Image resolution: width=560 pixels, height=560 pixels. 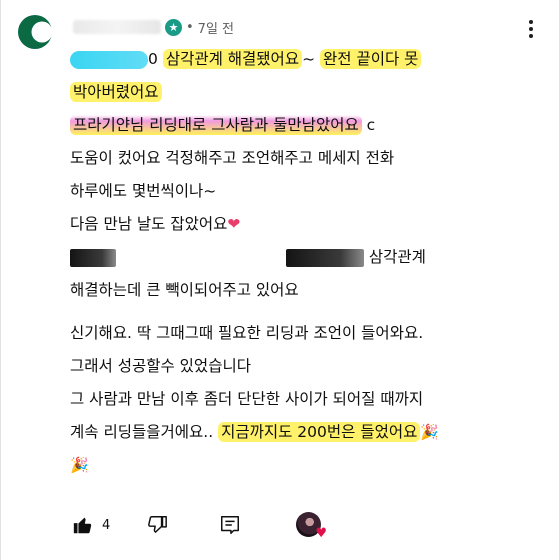 I want to click on reply-button, so click(x=230, y=525).